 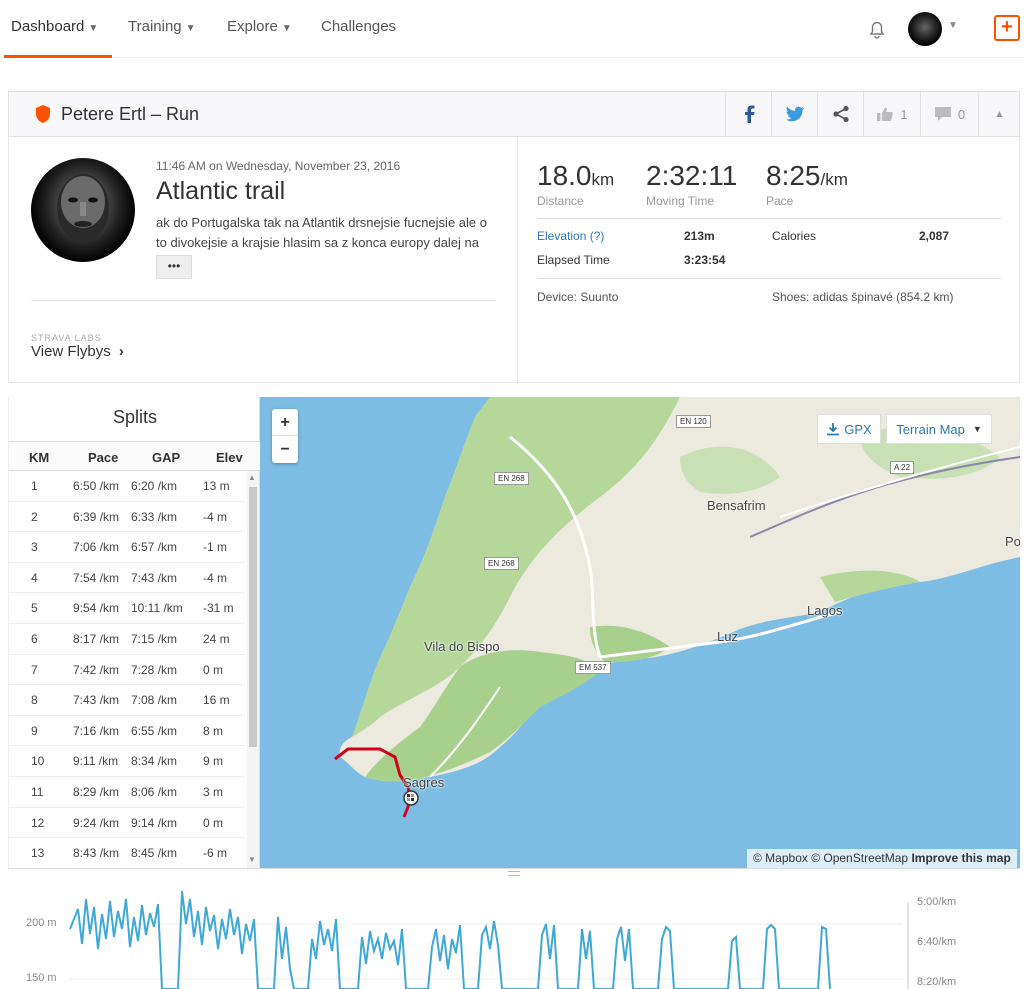 I want to click on split-pace-cell: 7:16 /km, so click(x=96, y=730).